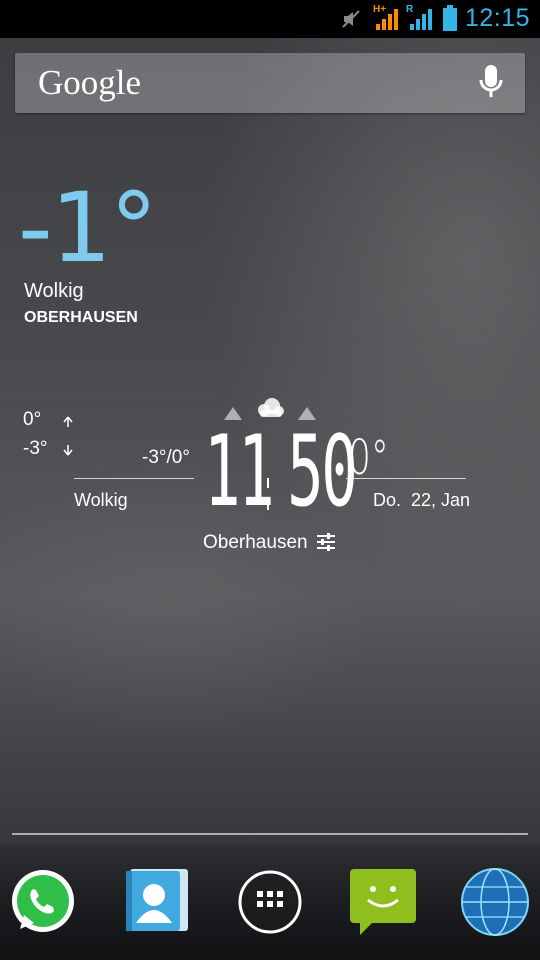  Describe the element at coordinates (495, 902) in the screenshot. I see `browser-globe-icon` at that location.